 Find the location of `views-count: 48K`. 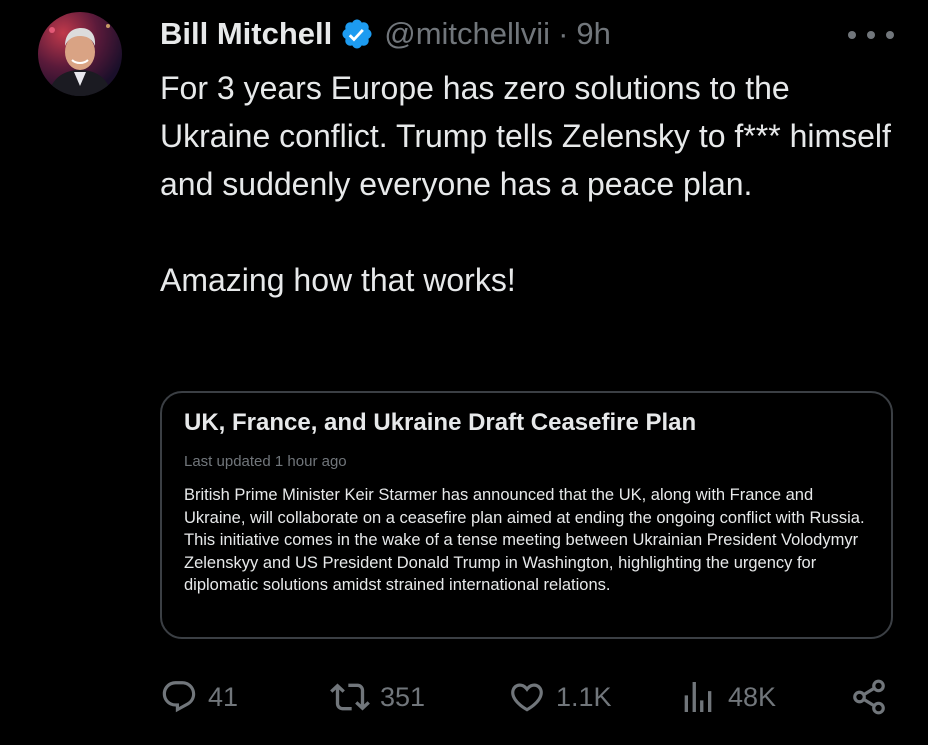

views-count: 48K is located at coordinates (752, 696).